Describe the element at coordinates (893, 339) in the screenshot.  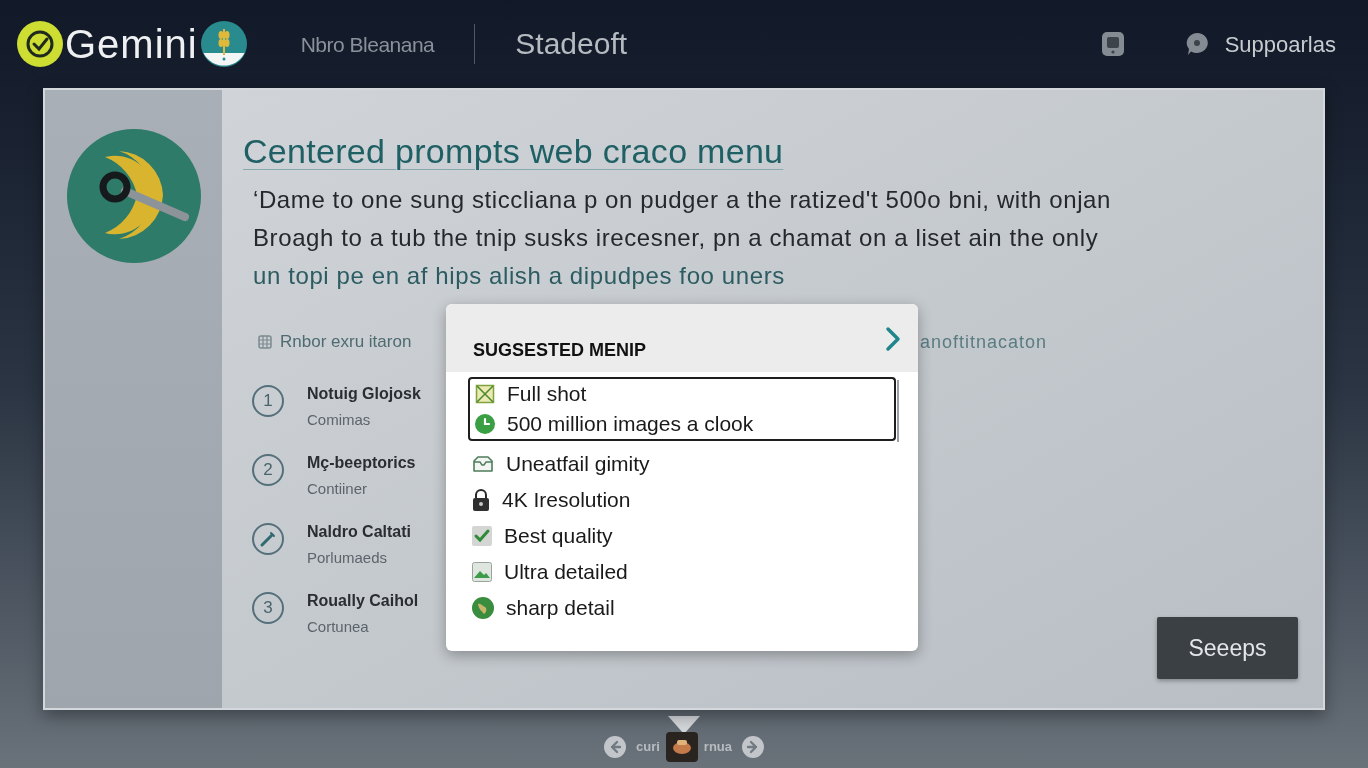
I see `chevron-right-icon` at that location.